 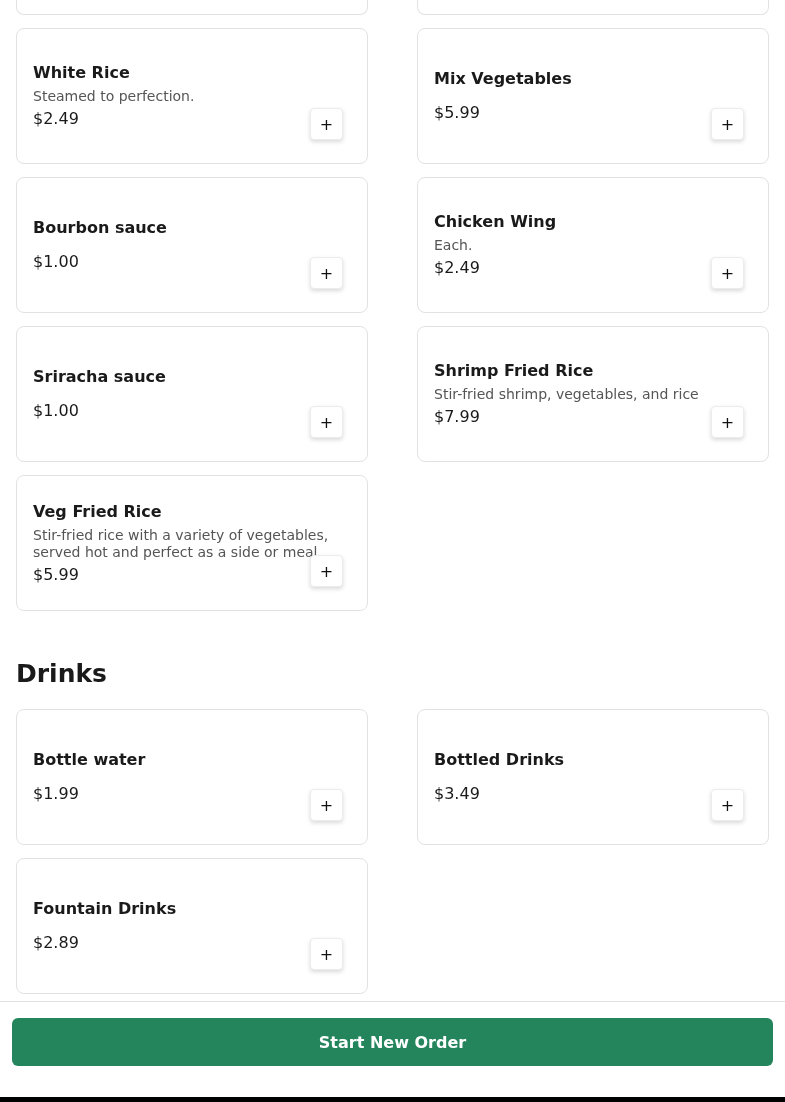 I want to click on item-name: Bourbon sauce, so click(x=100, y=228).